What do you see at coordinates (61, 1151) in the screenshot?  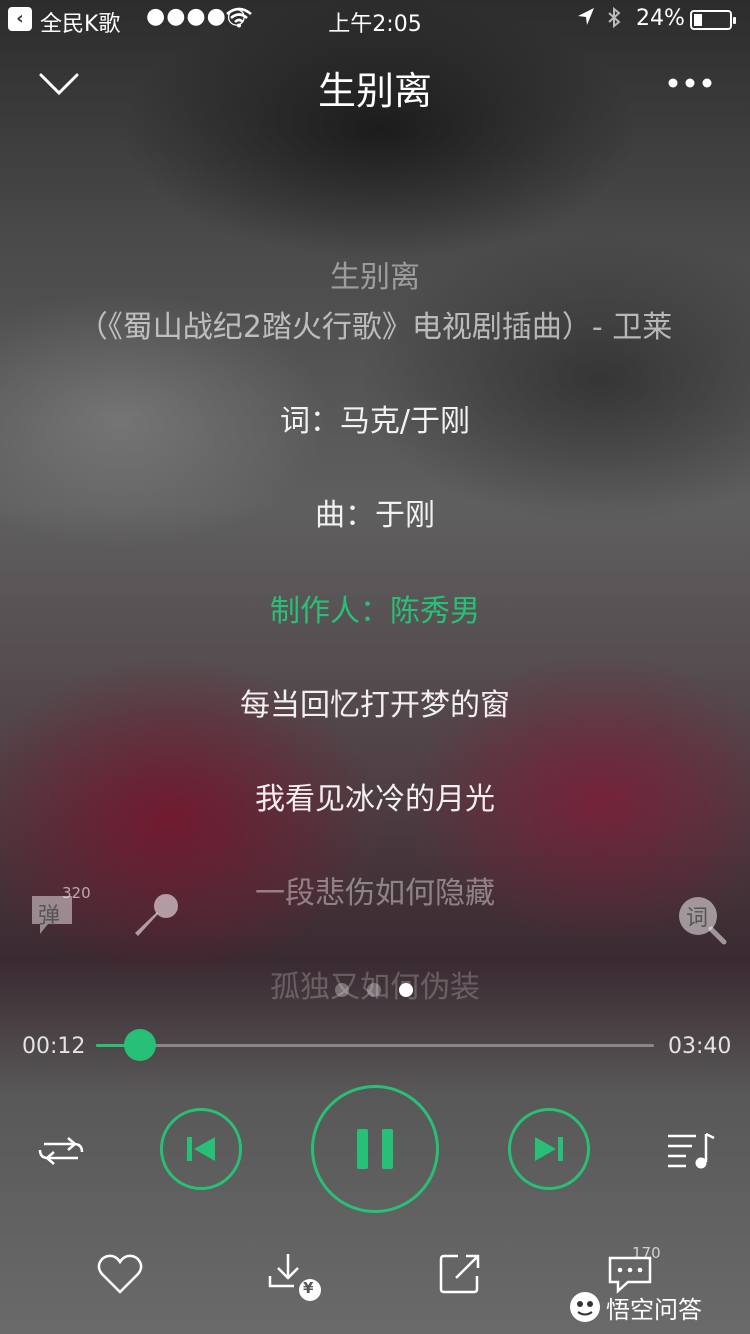 I see `repeat-mode-icon` at bounding box center [61, 1151].